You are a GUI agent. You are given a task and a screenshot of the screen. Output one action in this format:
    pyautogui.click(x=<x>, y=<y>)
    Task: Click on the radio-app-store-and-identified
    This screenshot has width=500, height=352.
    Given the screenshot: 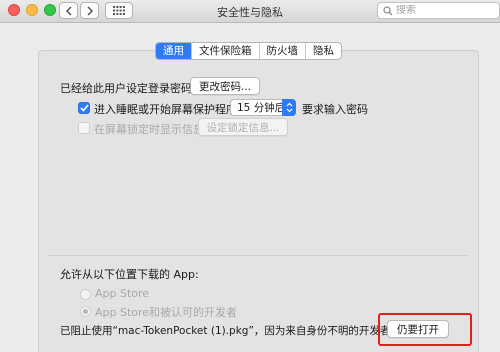 What is the action you would take?
    pyautogui.click(x=85, y=311)
    